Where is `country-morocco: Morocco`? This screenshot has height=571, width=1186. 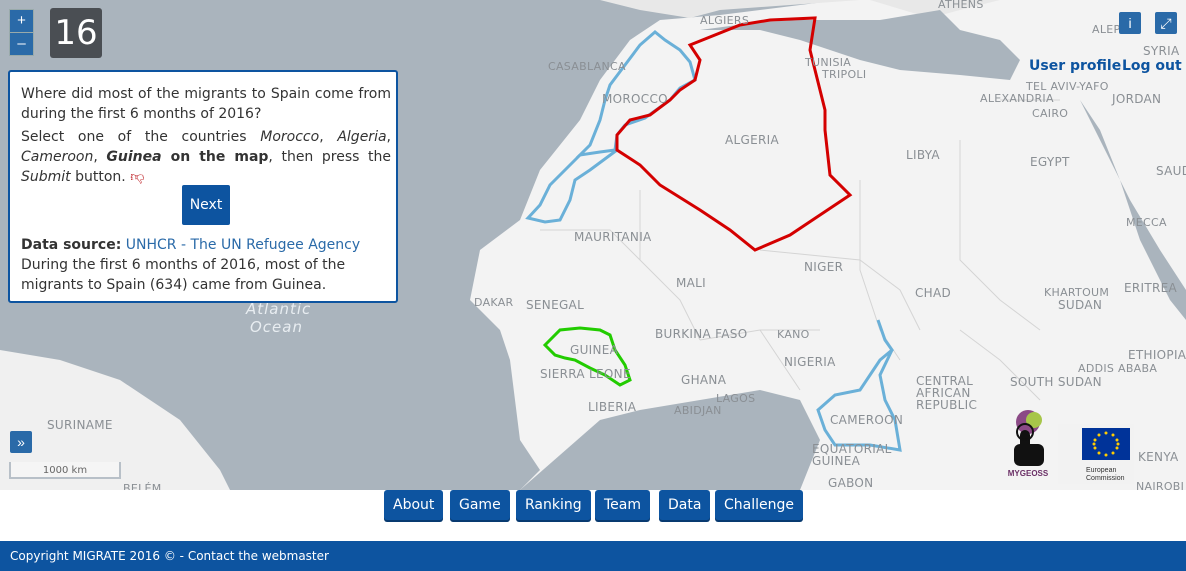
country-morocco: Morocco is located at coordinates (290, 137).